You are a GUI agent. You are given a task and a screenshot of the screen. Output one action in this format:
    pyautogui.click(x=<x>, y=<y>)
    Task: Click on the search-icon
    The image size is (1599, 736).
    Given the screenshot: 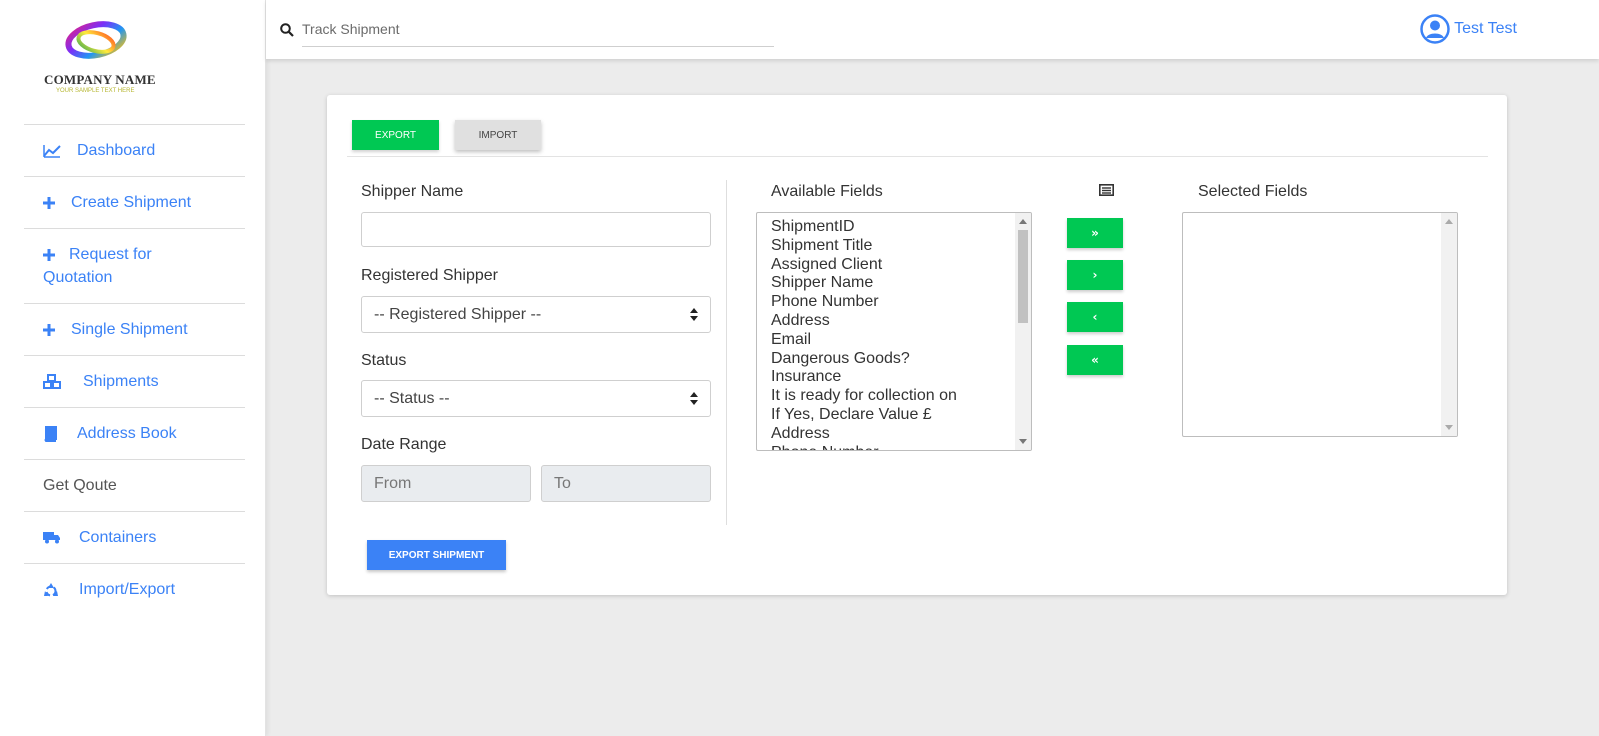 What is the action you would take?
    pyautogui.click(x=287, y=32)
    